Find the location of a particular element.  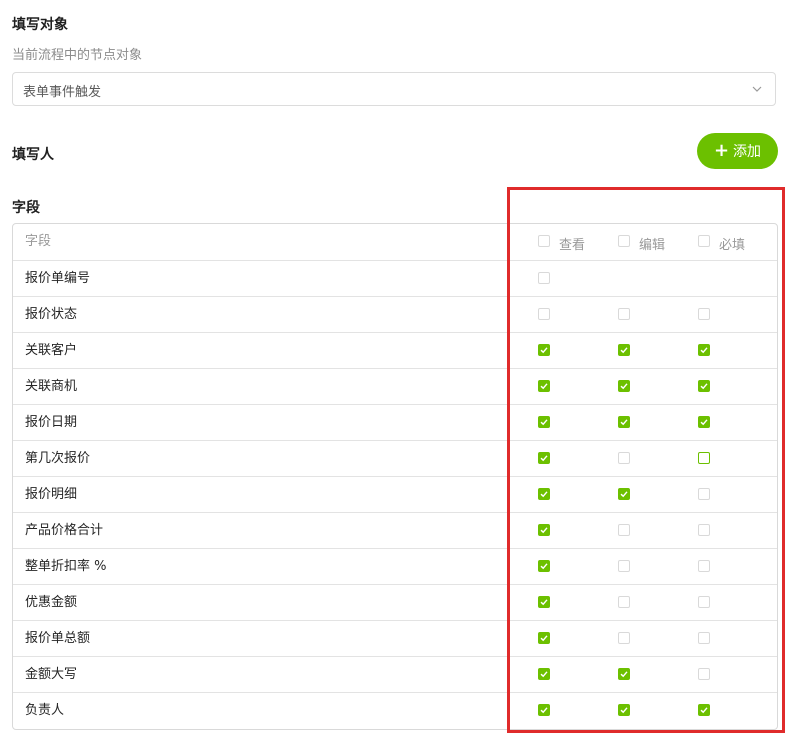

table-row: 报价日期 is located at coordinates (395, 422).